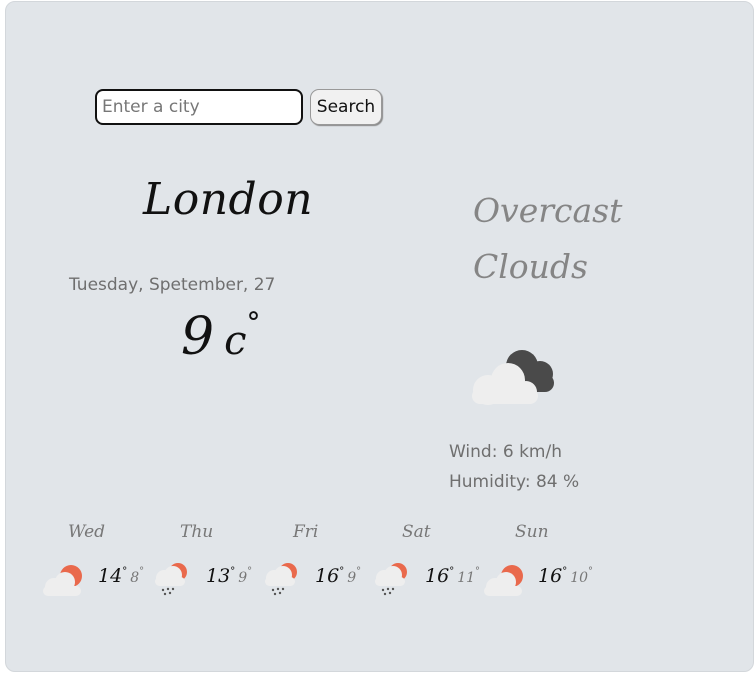 This screenshot has height=674, width=756. What do you see at coordinates (221, 336) in the screenshot?
I see `current-temperature: 9 c°` at bounding box center [221, 336].